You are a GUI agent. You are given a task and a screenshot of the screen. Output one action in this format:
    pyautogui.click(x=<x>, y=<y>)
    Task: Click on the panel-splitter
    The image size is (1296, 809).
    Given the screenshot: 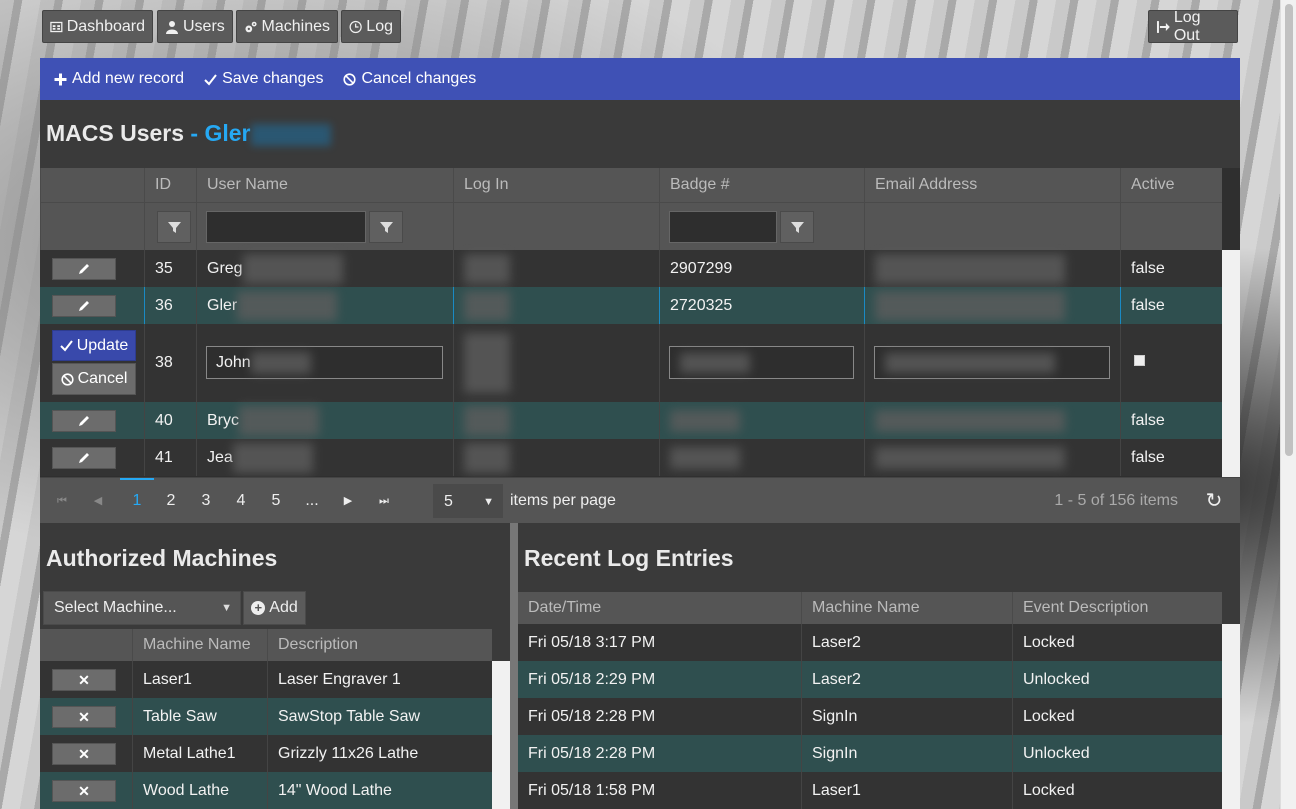 What is the action you would take?
    pyautogui.click(x=514, y=666)
    